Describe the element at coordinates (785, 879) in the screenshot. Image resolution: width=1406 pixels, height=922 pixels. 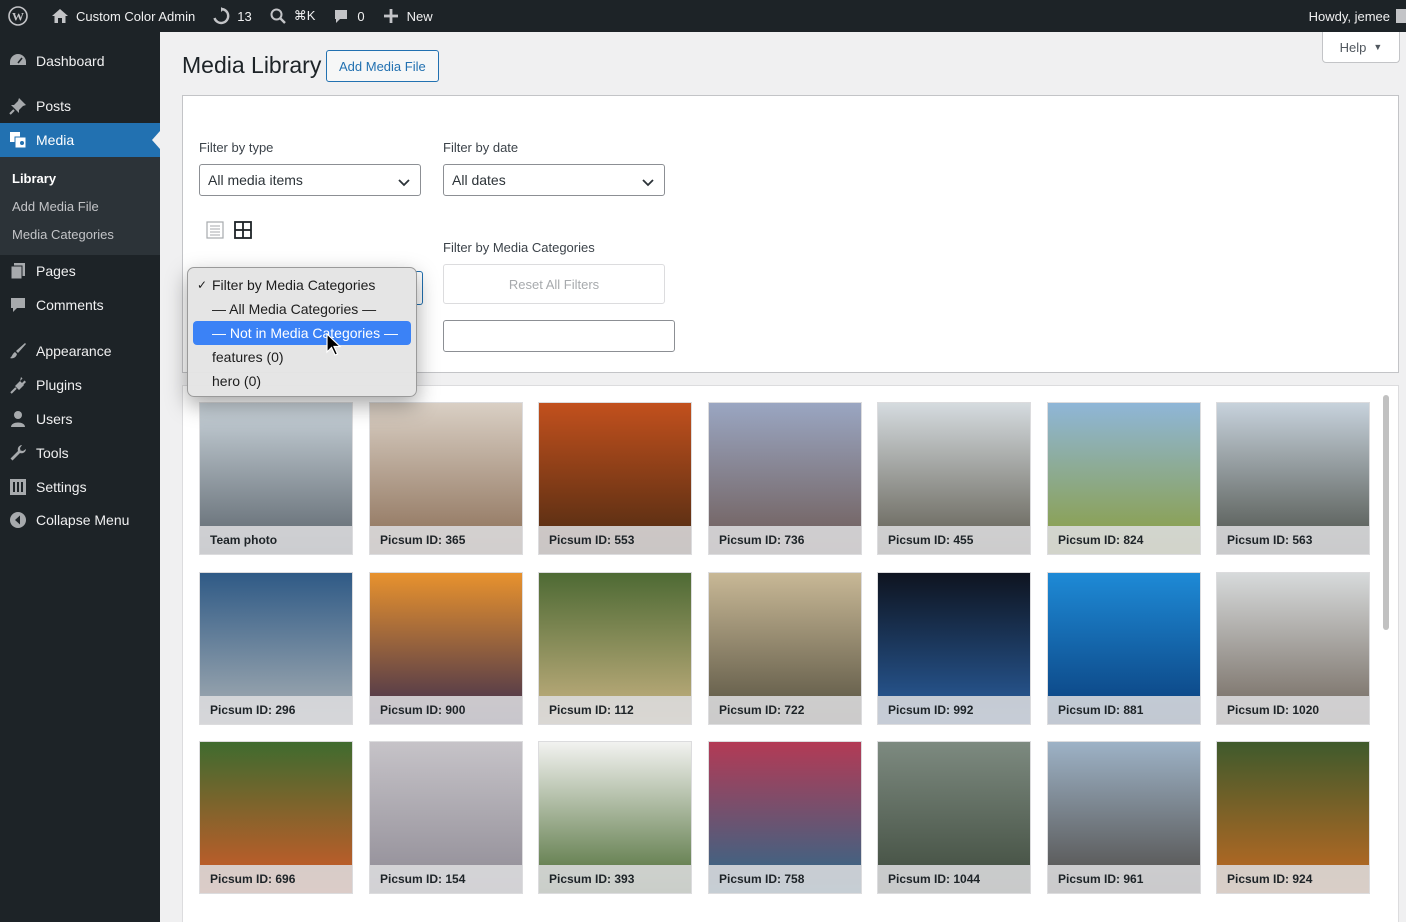
I see `media-caption: Picsum ID: 758` at that location.